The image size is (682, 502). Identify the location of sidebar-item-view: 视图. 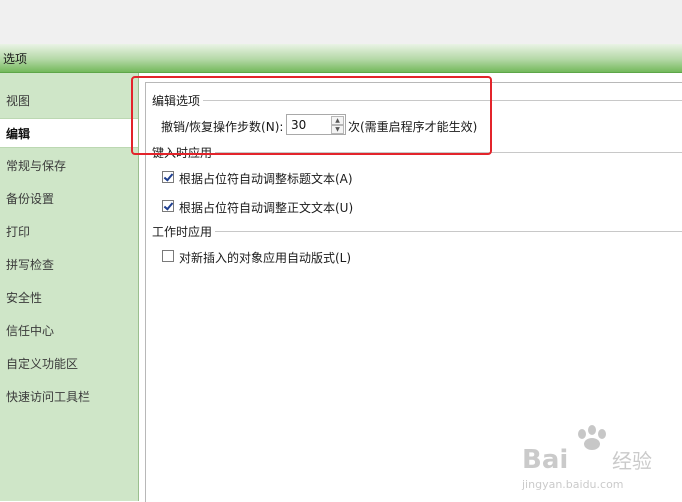
(69, 101).